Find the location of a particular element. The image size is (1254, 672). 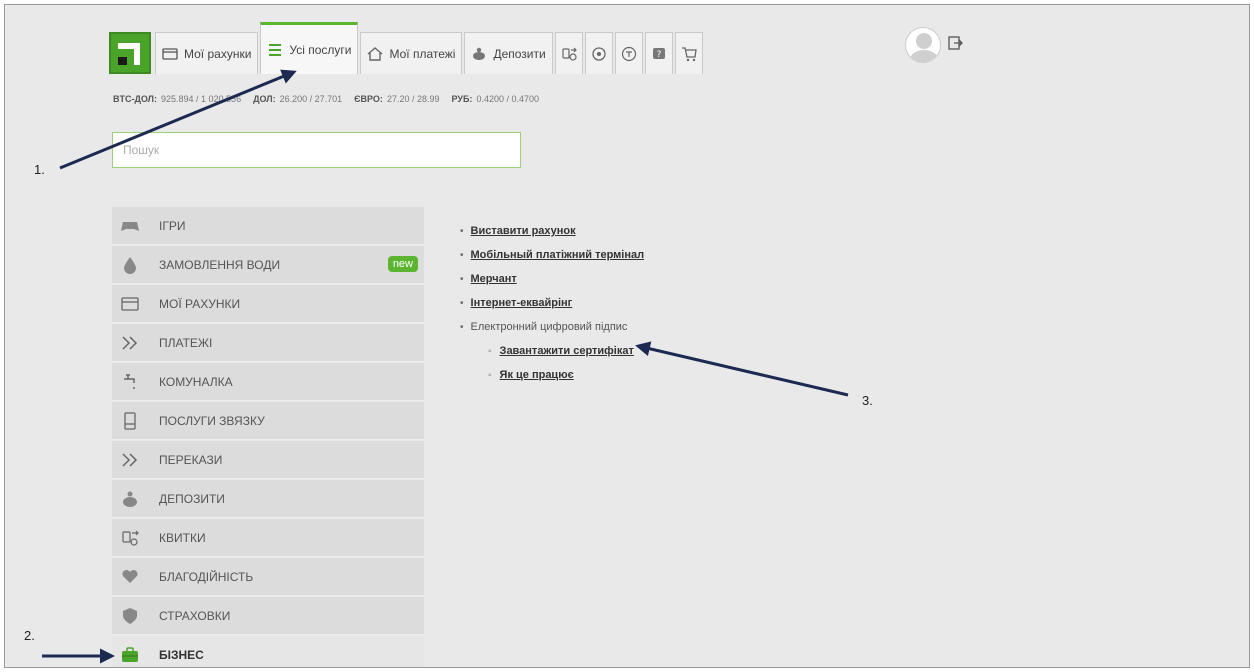

annotation-label-1: 1. is located at coordinates (39, 169).